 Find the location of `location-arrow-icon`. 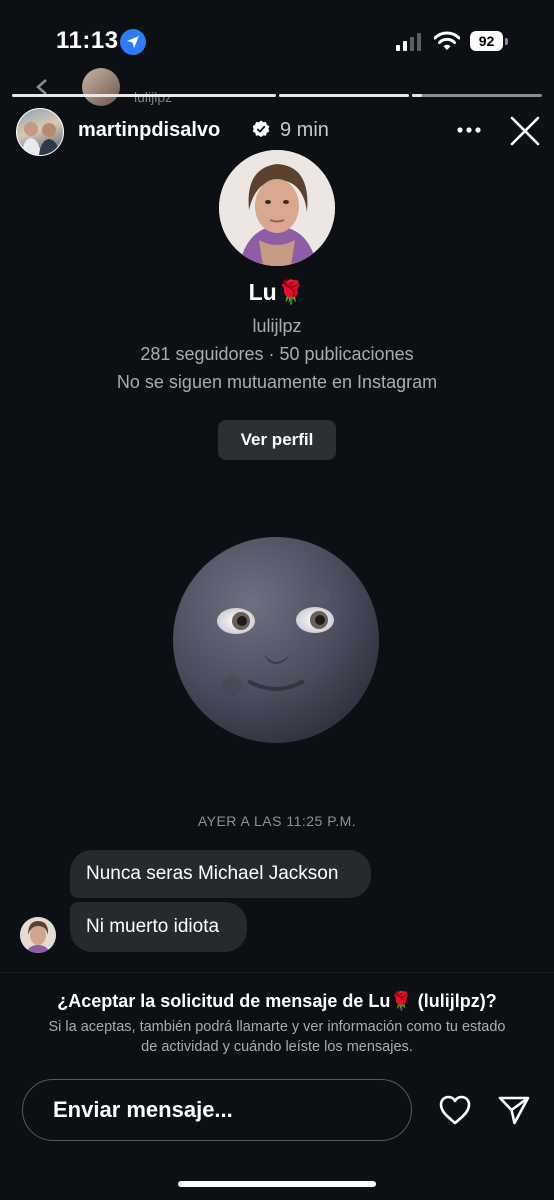

location-arrow-icon is located at coordinates (133, 42).